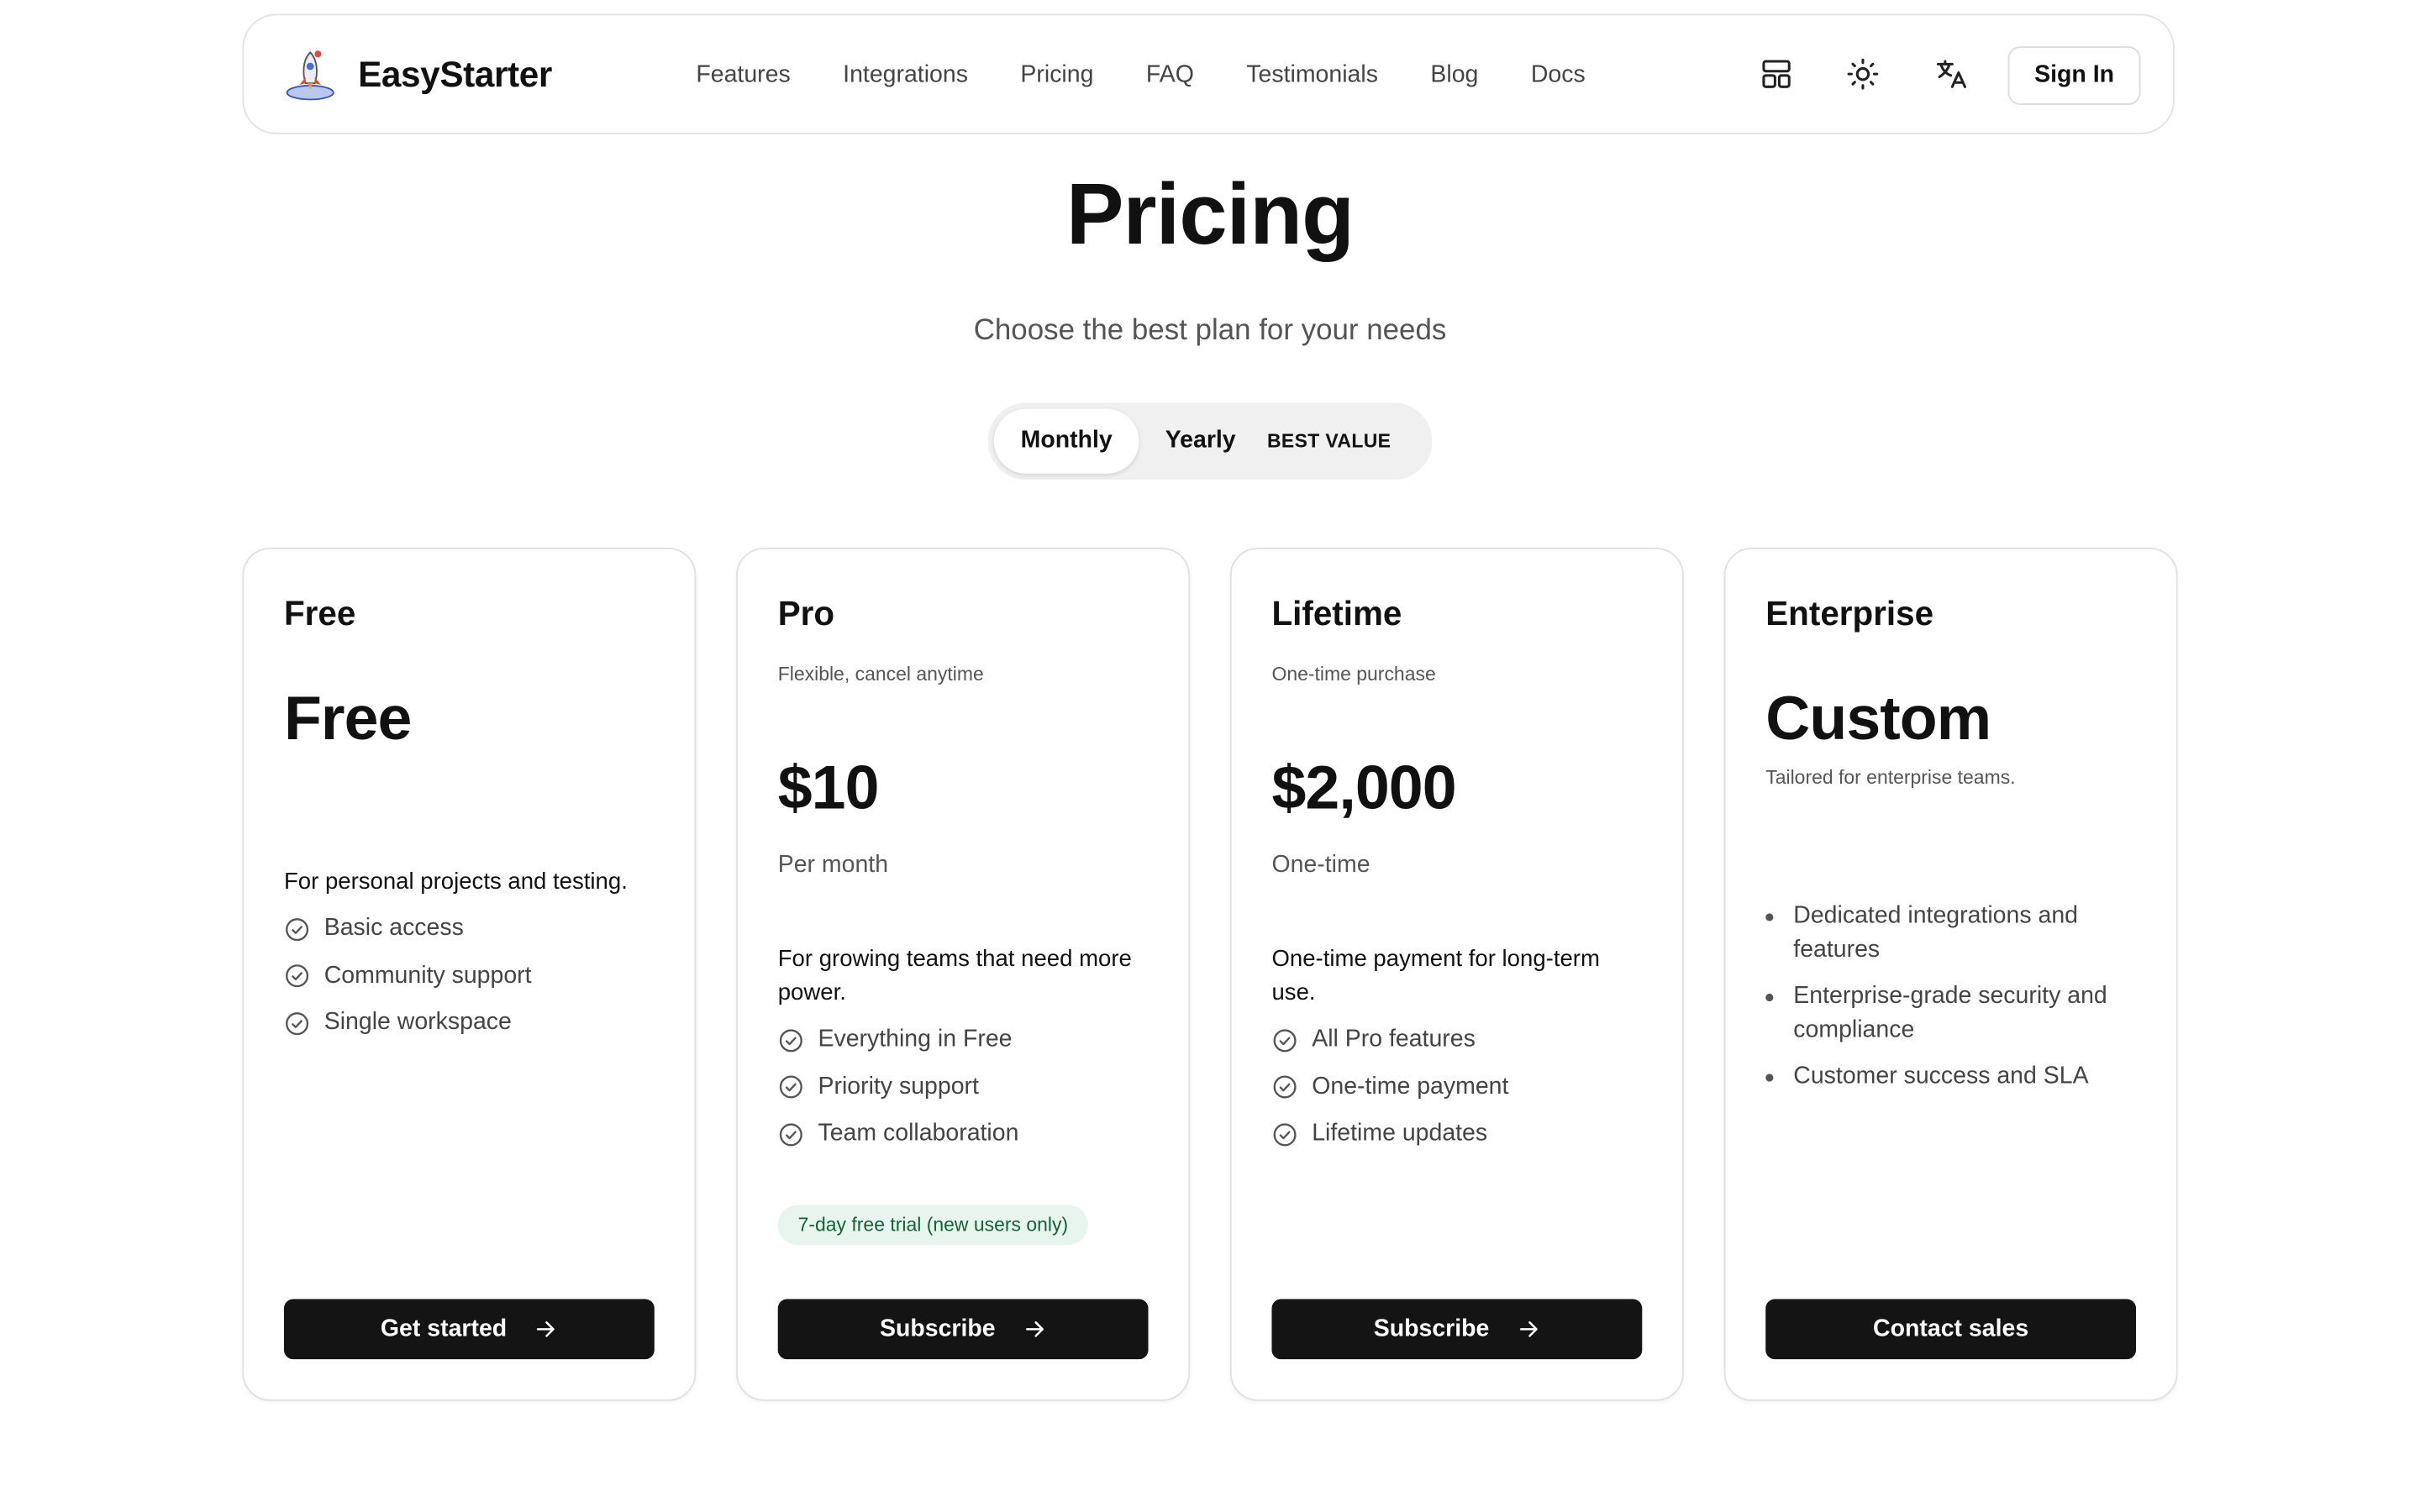 The image size is (2420, 1512). I want to click on subscribe-pro-button: Subscribe, so click(963, 1329).